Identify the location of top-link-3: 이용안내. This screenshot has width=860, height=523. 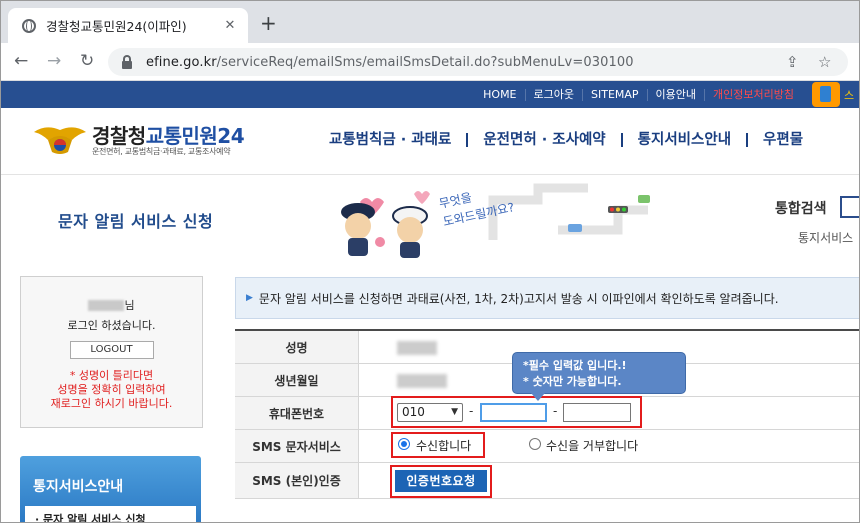
(675, 94).